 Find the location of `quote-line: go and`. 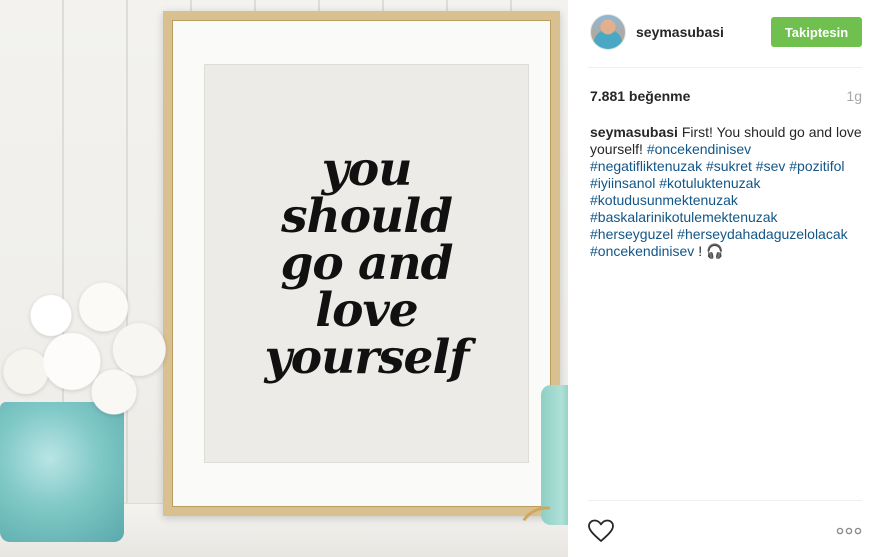

quote-line: go and is located at coordinates (366, 263).